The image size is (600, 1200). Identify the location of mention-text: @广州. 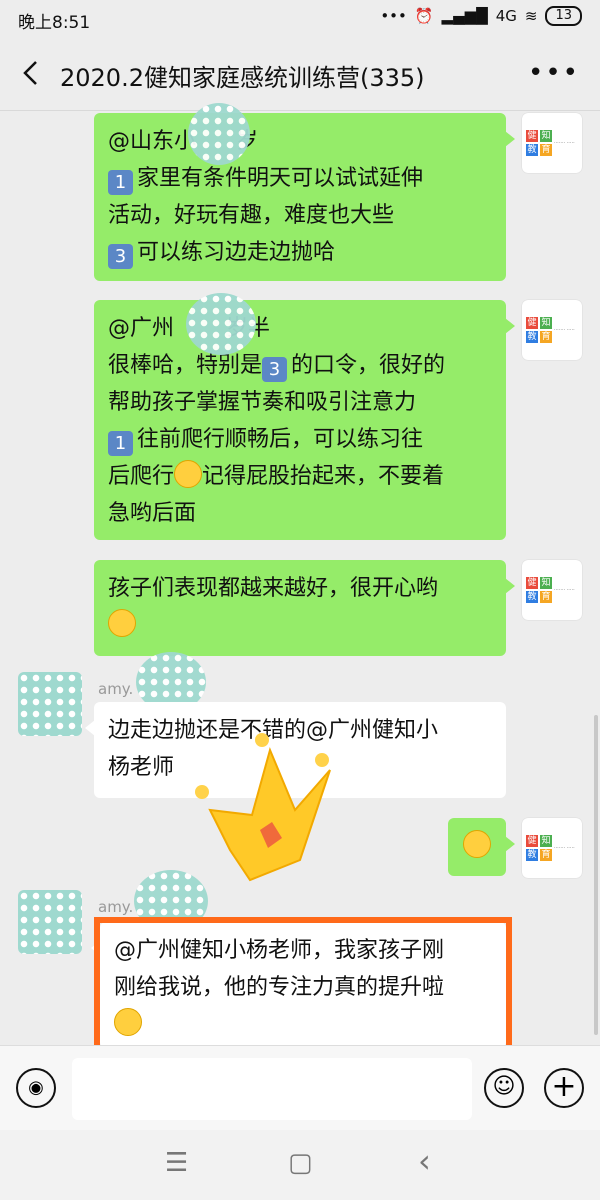
(141, 328).